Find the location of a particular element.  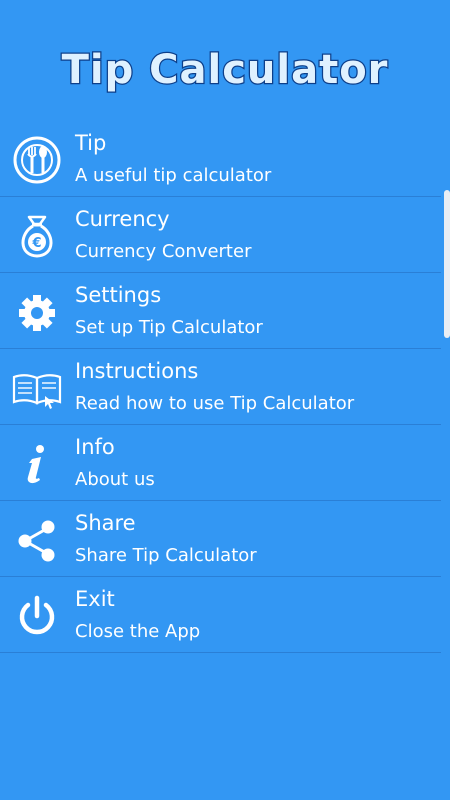

menu-item-currency: € Currency Currency Converter is located at coordinates (220, 235).